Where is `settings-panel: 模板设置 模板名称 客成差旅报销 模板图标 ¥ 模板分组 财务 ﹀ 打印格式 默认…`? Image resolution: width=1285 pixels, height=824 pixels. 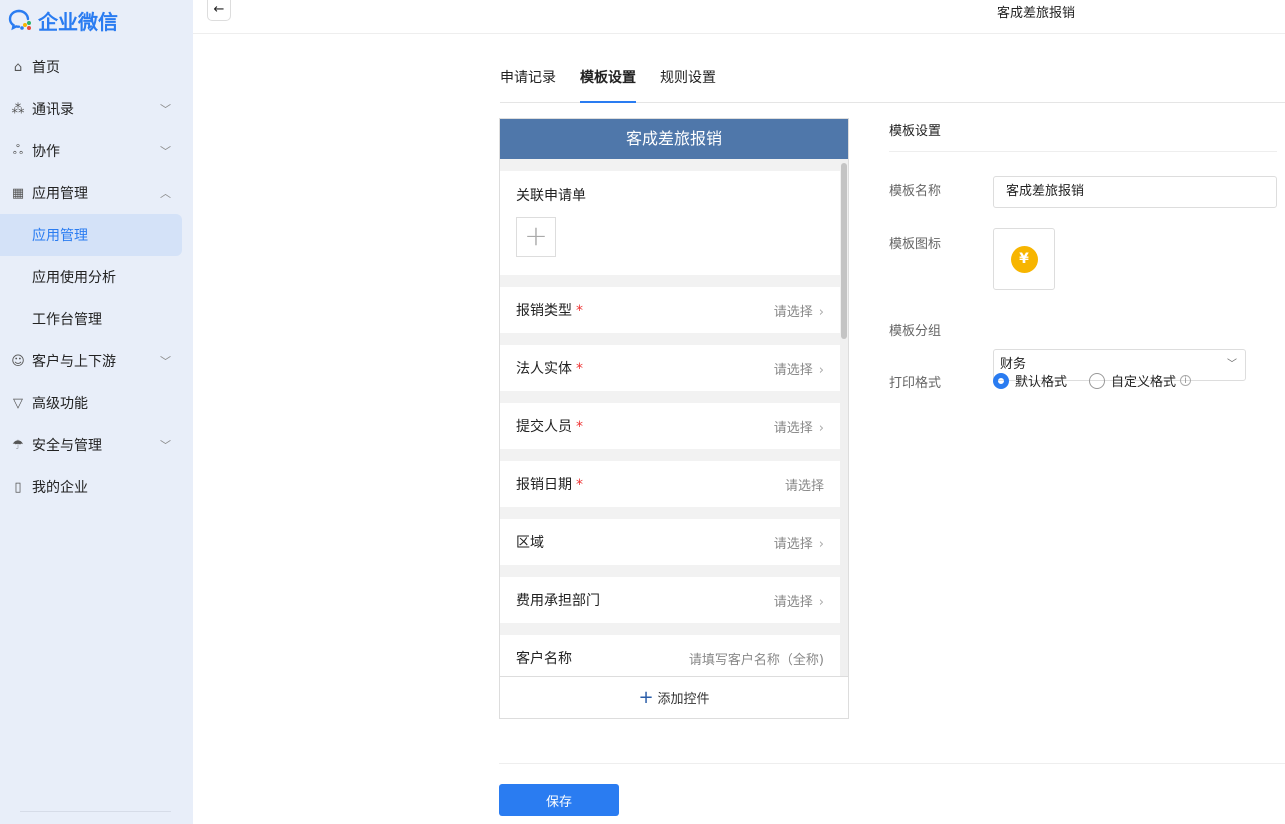
settings-panel: 模板设置 模板名称 客成差旅报销 模板图标 ¥ 模板分组 财务 ﹀ 打印格式 默认… is located at coordinates (1083, 254).